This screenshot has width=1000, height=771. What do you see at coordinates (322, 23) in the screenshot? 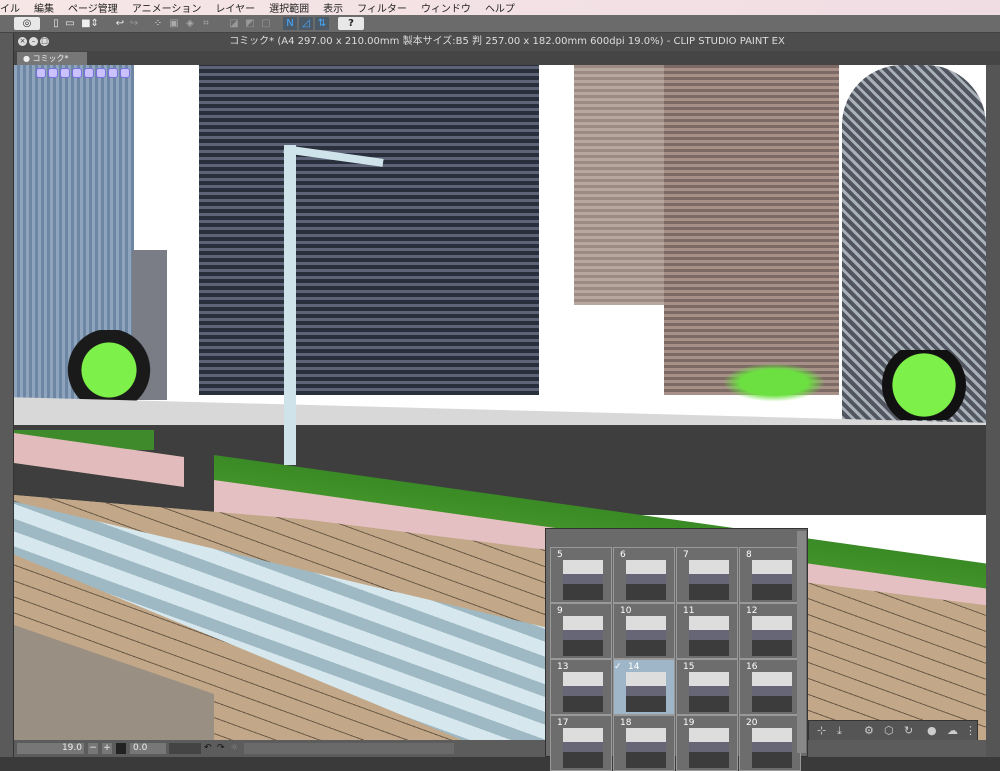
I see `snap-grid-icon: ⇅` at bounding box center [322, 23].